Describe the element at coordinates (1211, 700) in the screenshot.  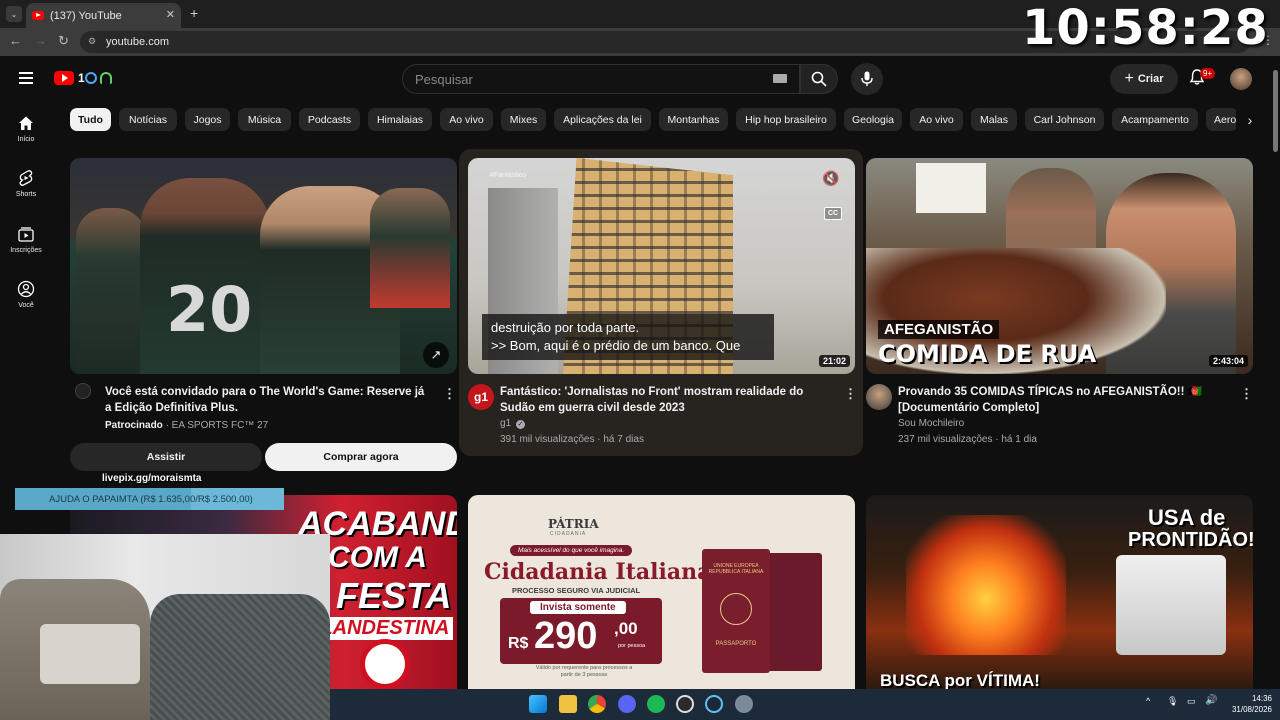
I see `volume-icon: 🔊` at that location.